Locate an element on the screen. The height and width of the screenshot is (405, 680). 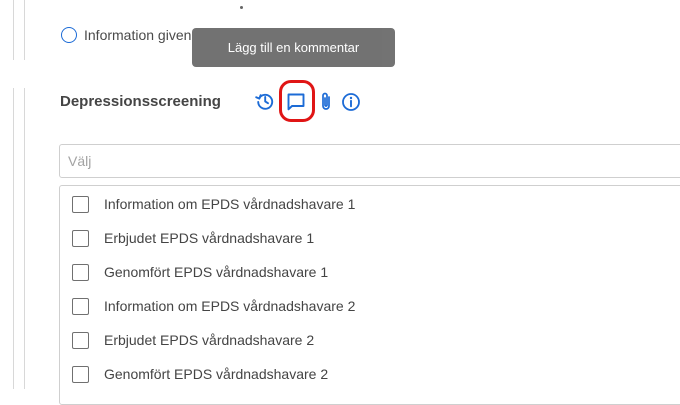
option-label: Information om EPDS vårdnadshavare 1 is located at coordinates (230, 204).